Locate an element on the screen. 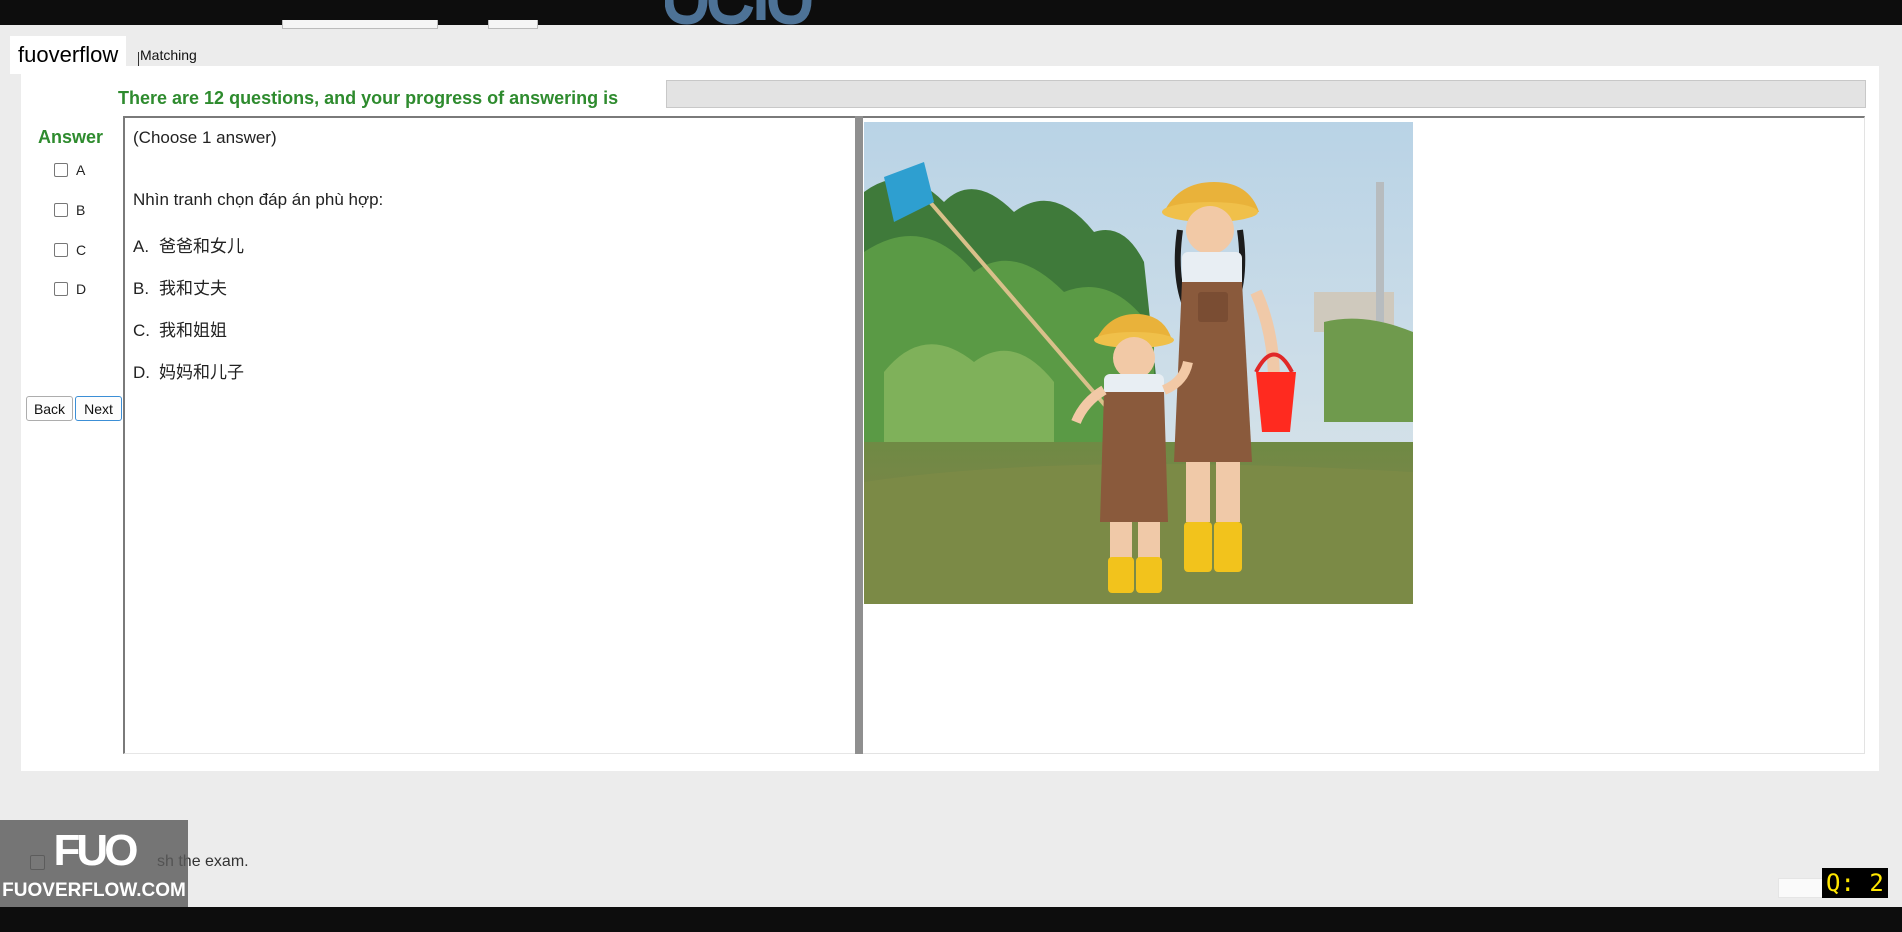 This screenshot has width=1902, height=932. pane-splitter is located at coordinates (859, 435).